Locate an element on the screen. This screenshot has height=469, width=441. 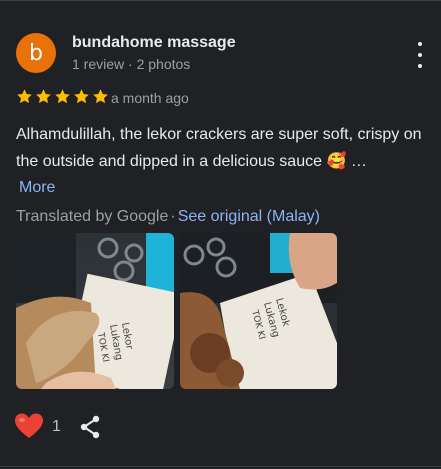
reviewer-name: bundahome massage is located at coordinates (154, 43).